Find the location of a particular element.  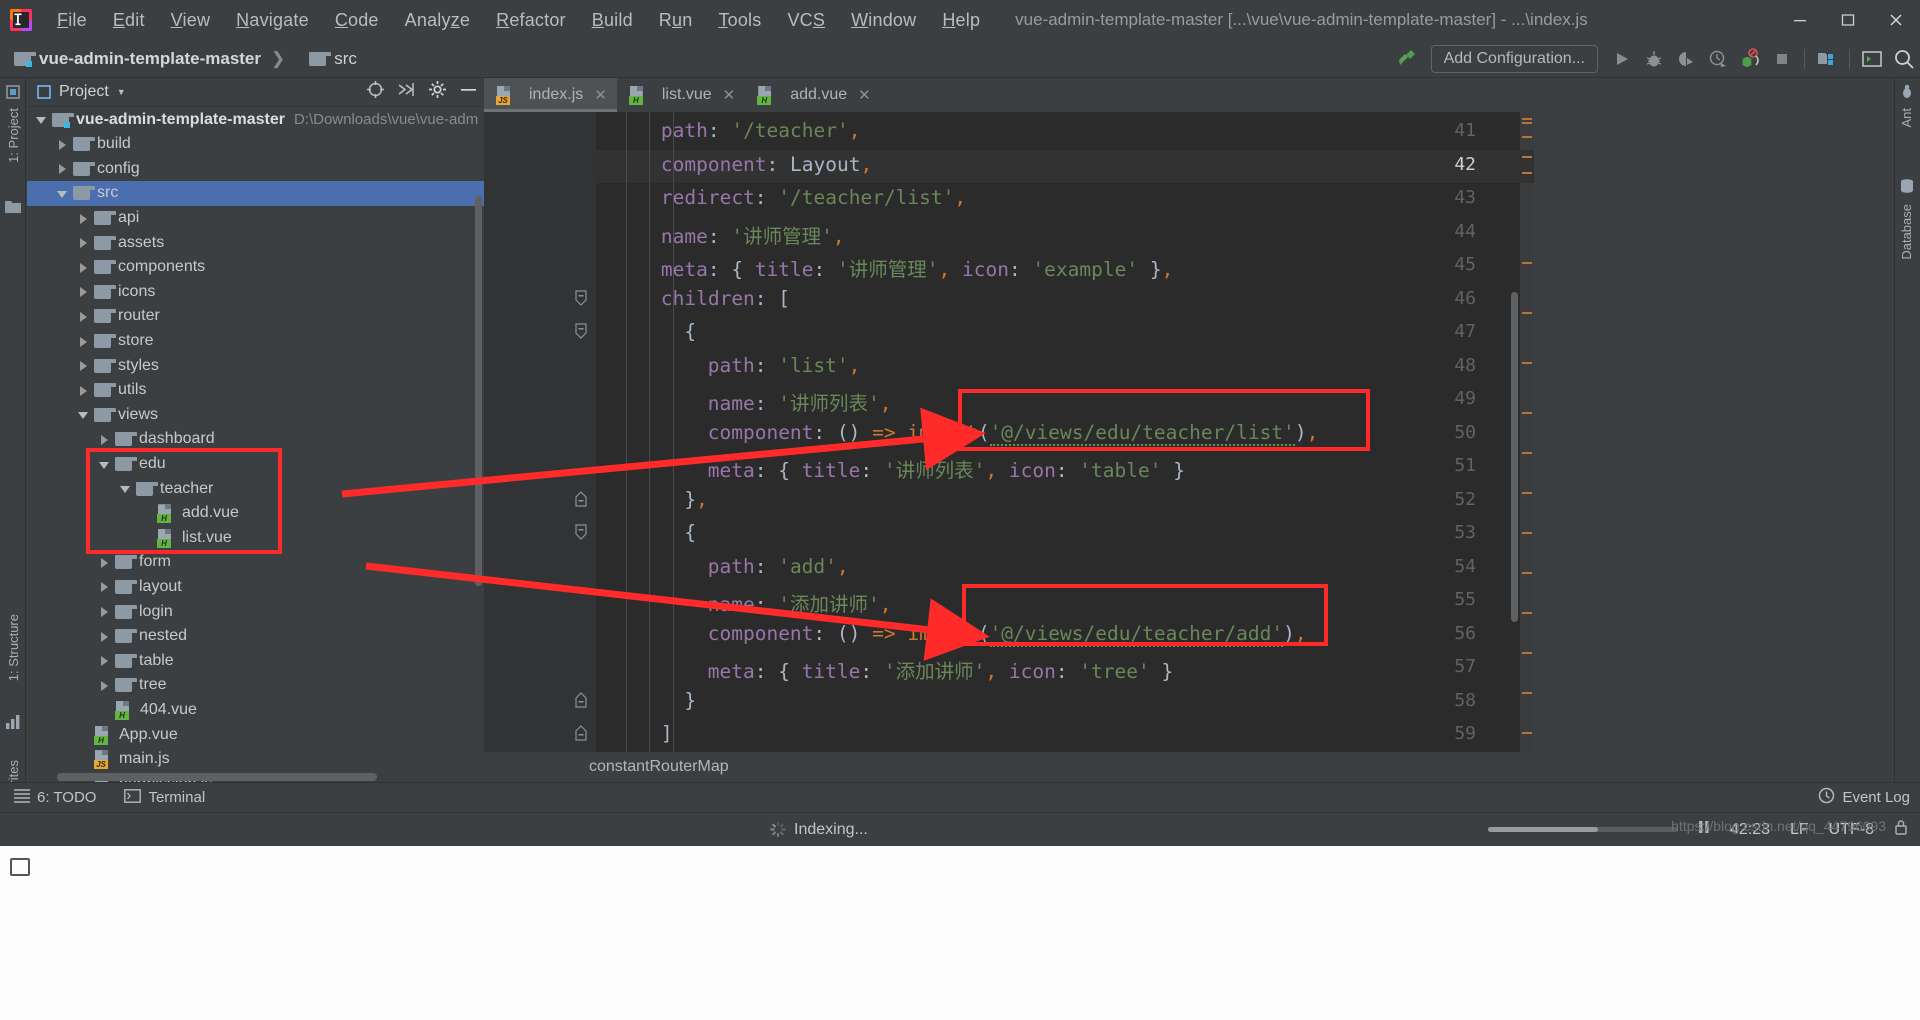

tree-row-404-vue: H 404.vue is located at coordinates (255, 710).